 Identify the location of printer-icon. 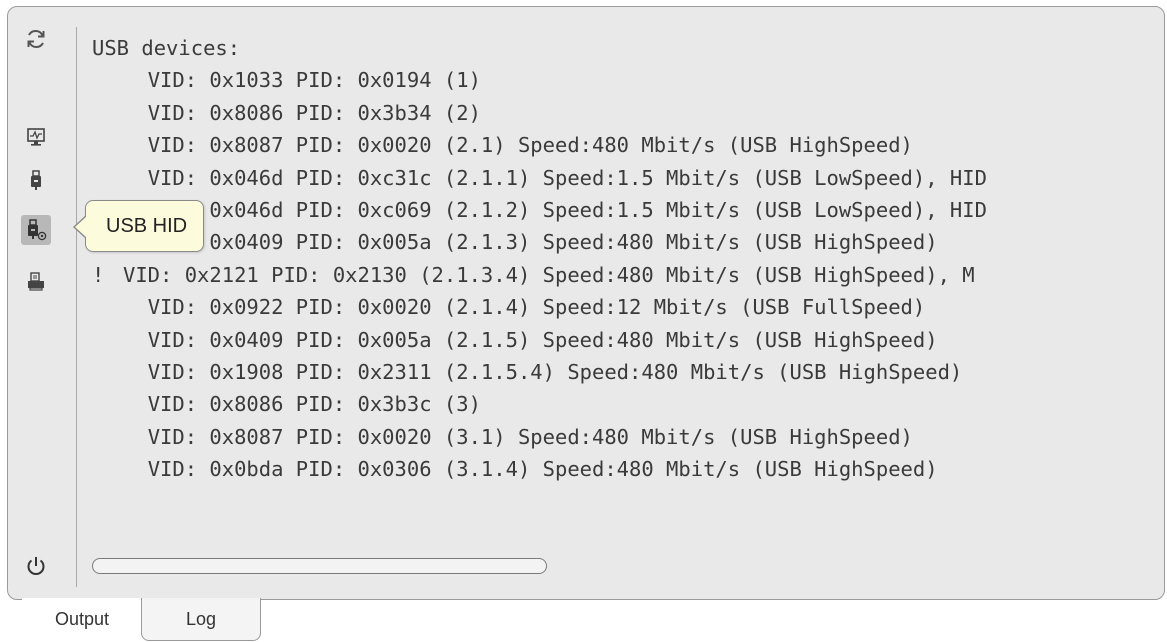
(36, 282).